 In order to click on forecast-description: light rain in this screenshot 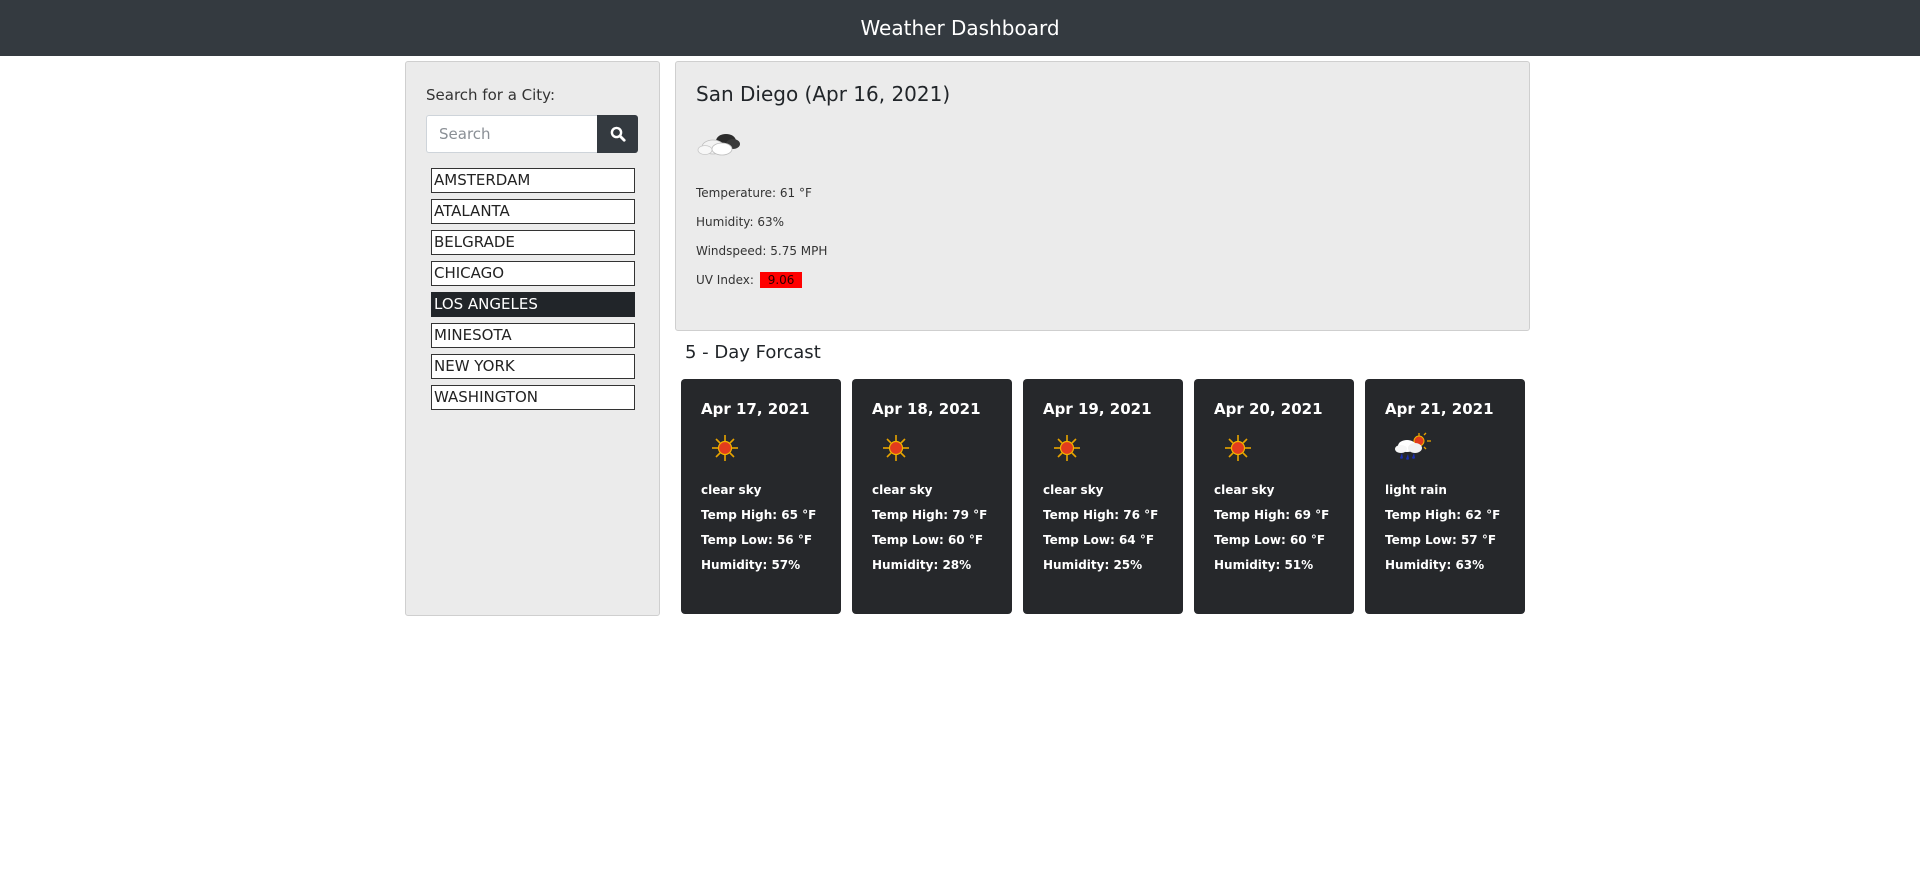, I will do `click(1416, 490)`.